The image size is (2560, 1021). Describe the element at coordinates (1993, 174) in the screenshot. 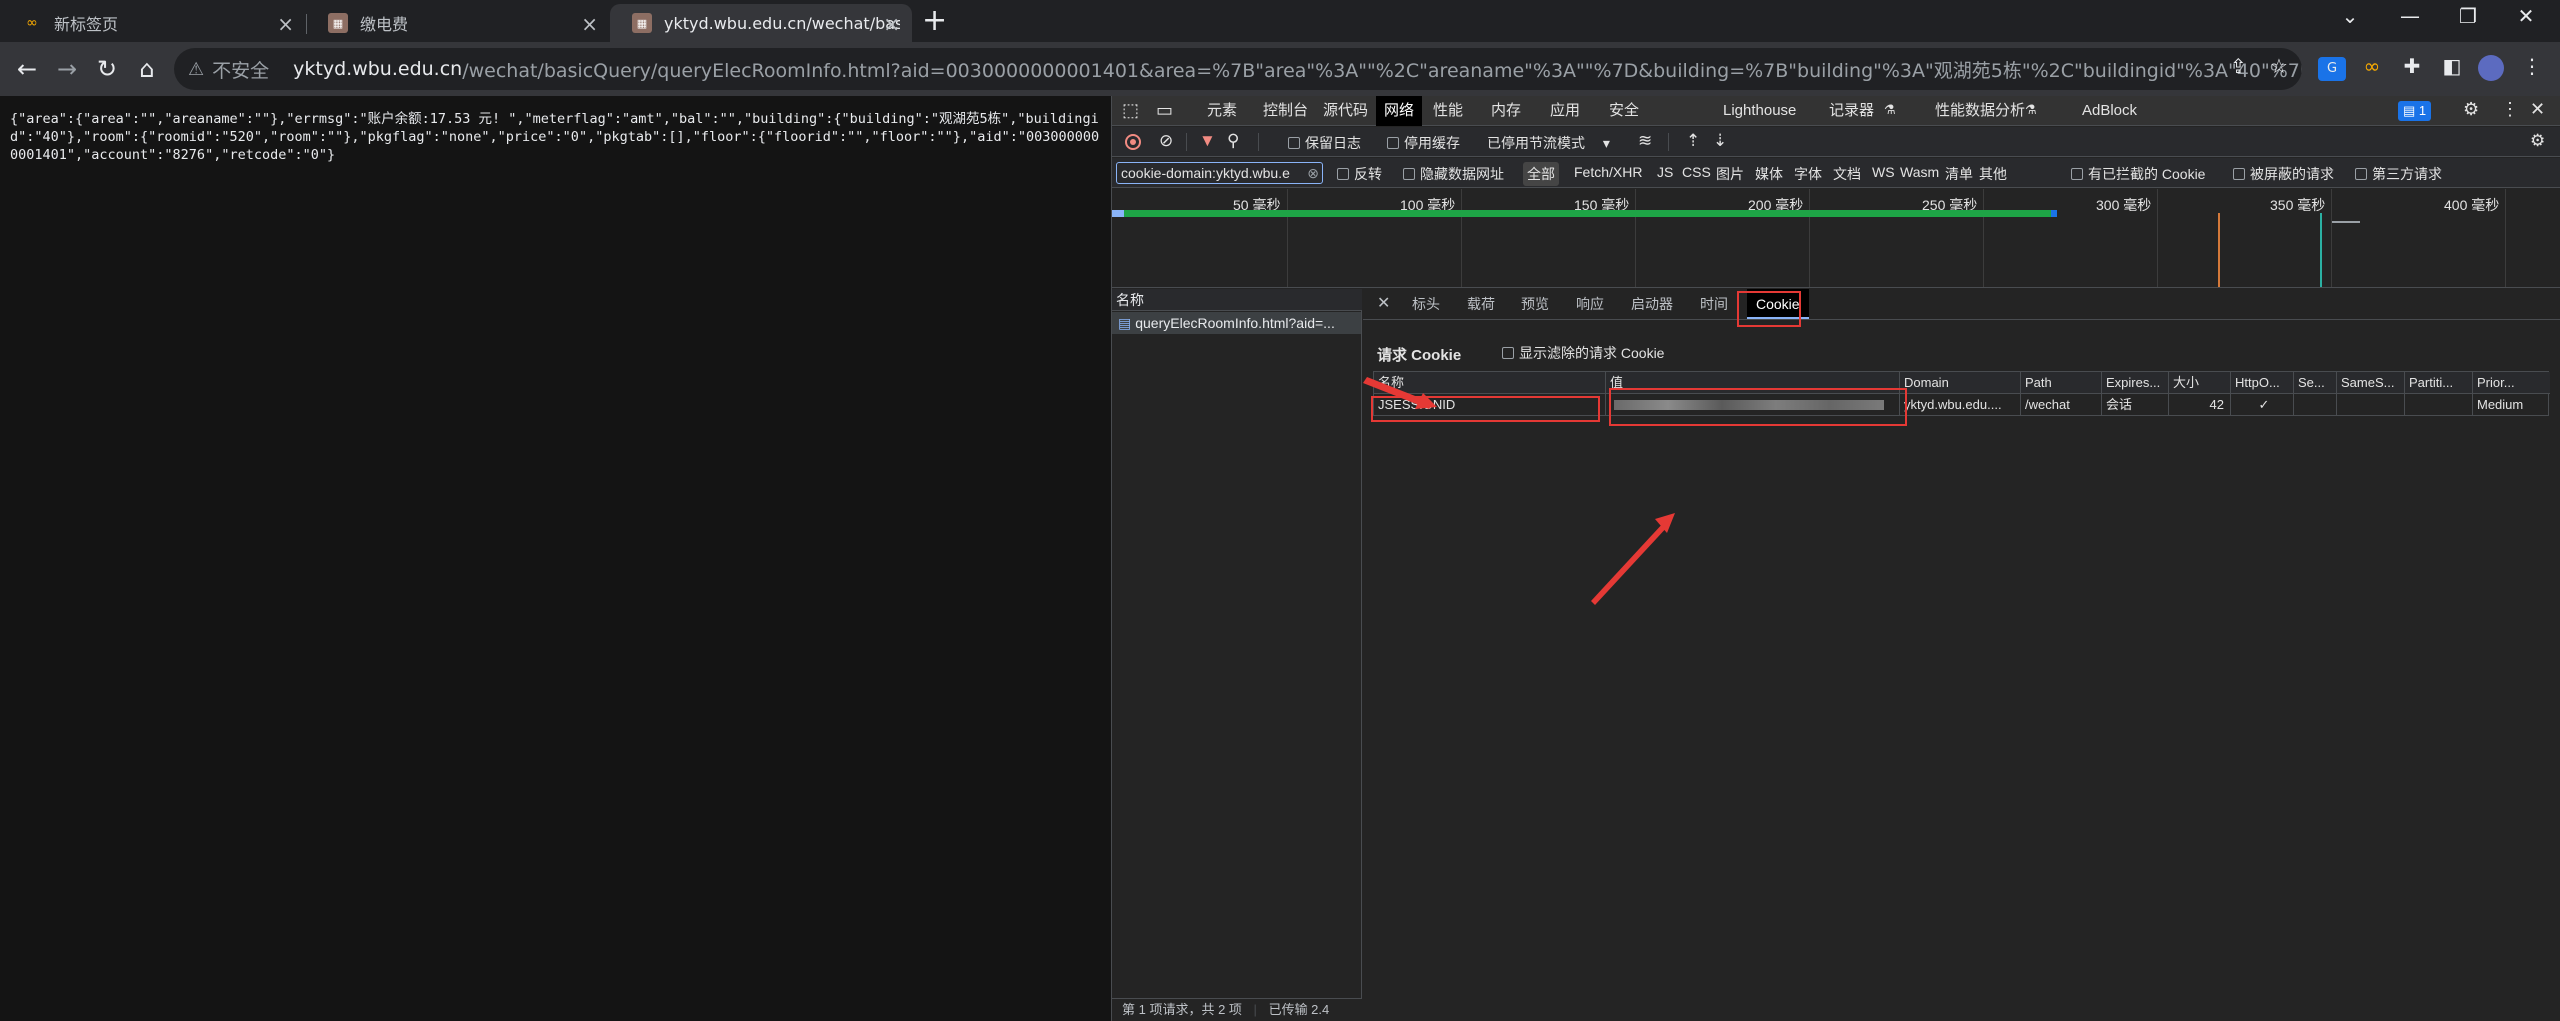

I see `type-filter-other: 其他` at that location.